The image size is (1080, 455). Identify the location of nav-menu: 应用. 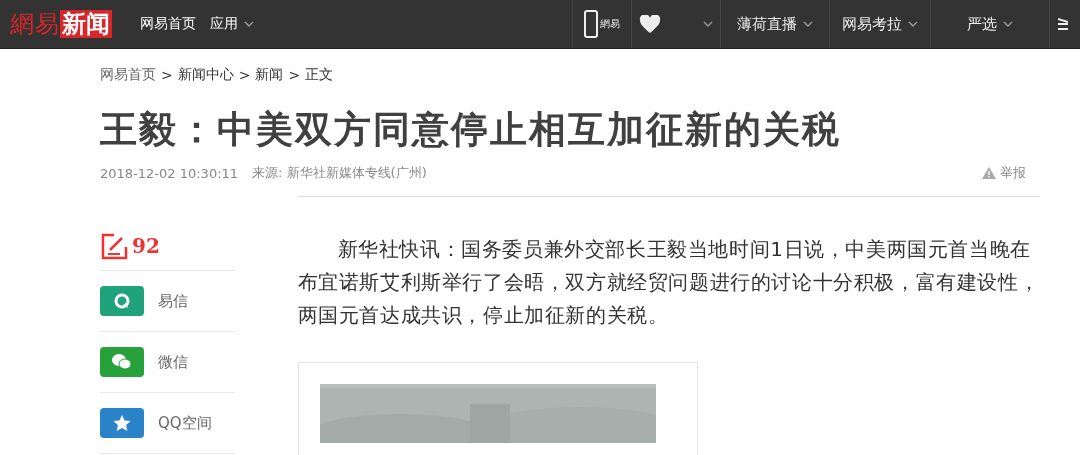
(232, 24).